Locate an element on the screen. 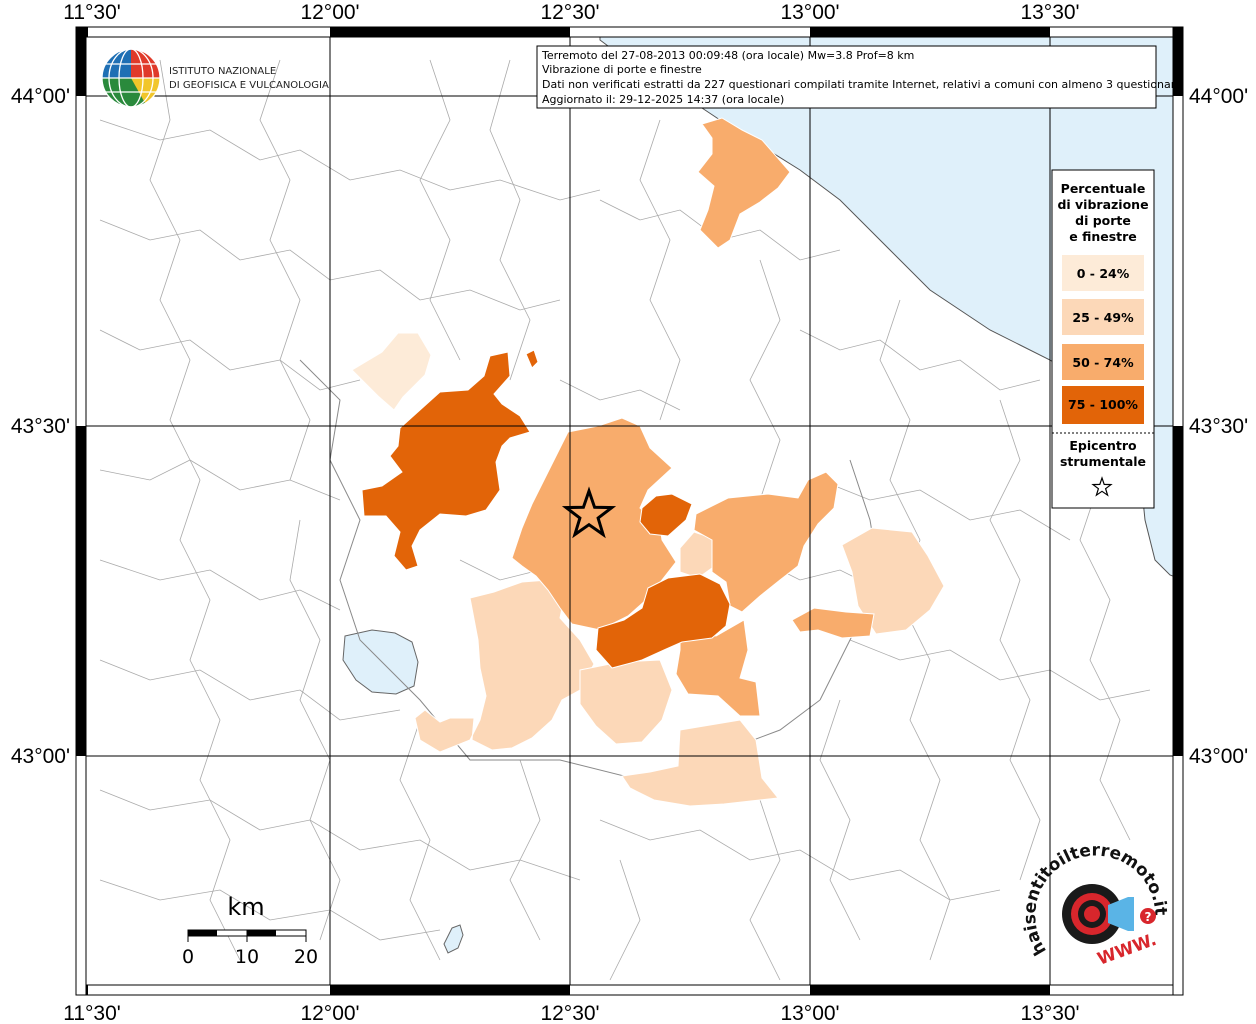 This screenshot has width=1256, height=1024. legend-title: Percentuale is located at coordinates (1103, 188).